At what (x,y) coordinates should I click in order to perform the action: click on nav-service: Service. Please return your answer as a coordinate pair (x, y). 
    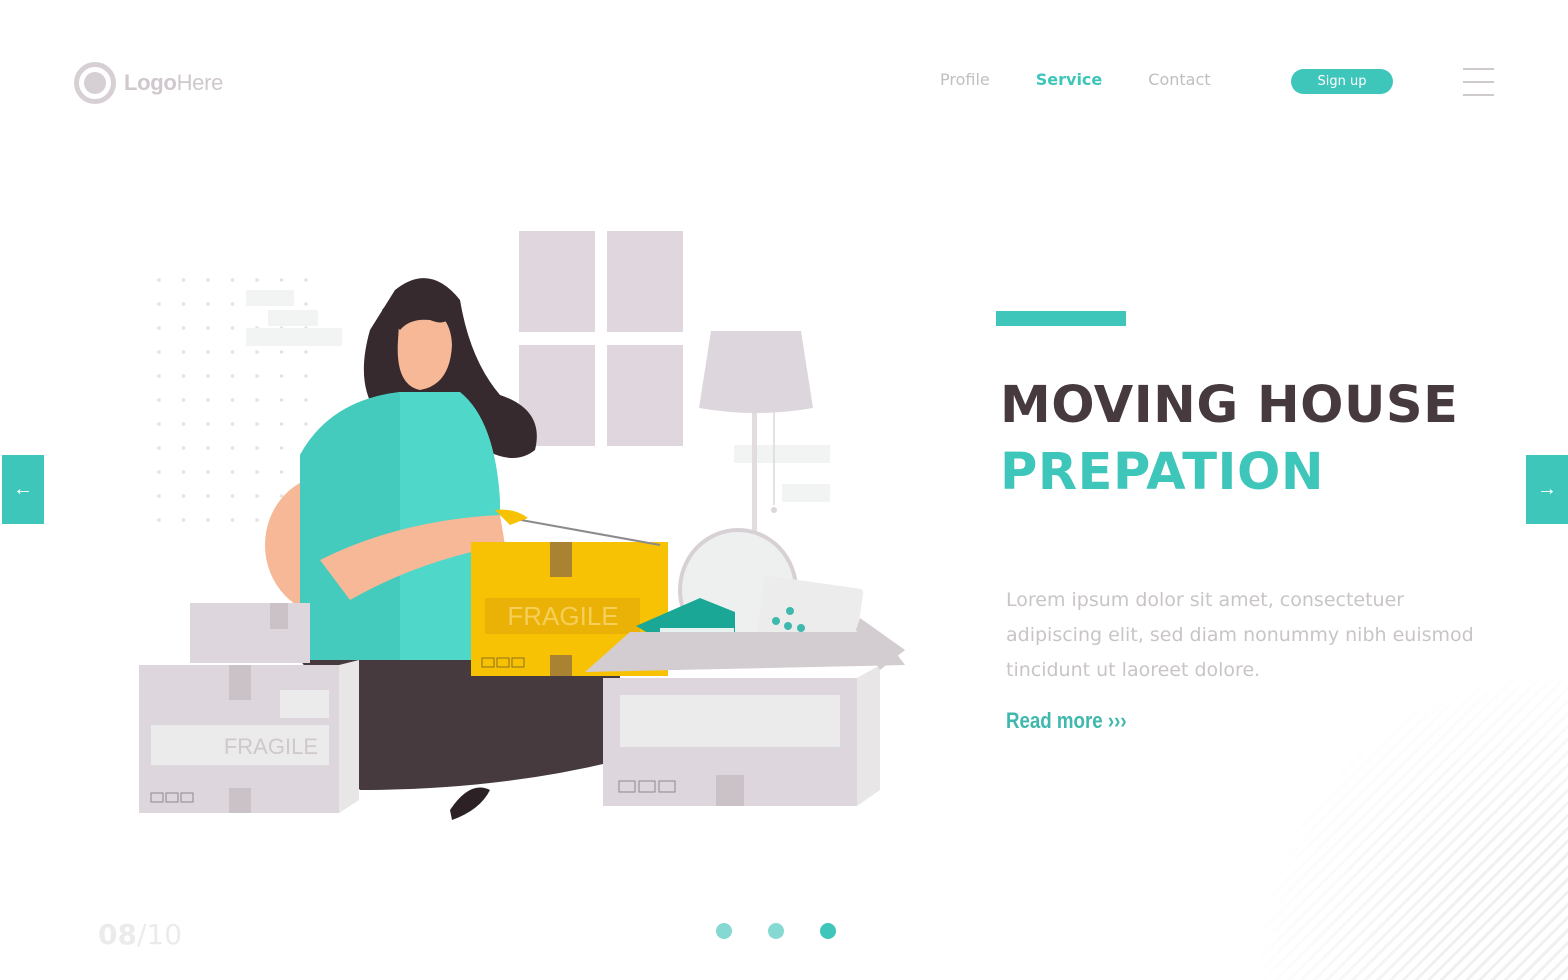
    Looking at the image, I should click on (1069, 79).